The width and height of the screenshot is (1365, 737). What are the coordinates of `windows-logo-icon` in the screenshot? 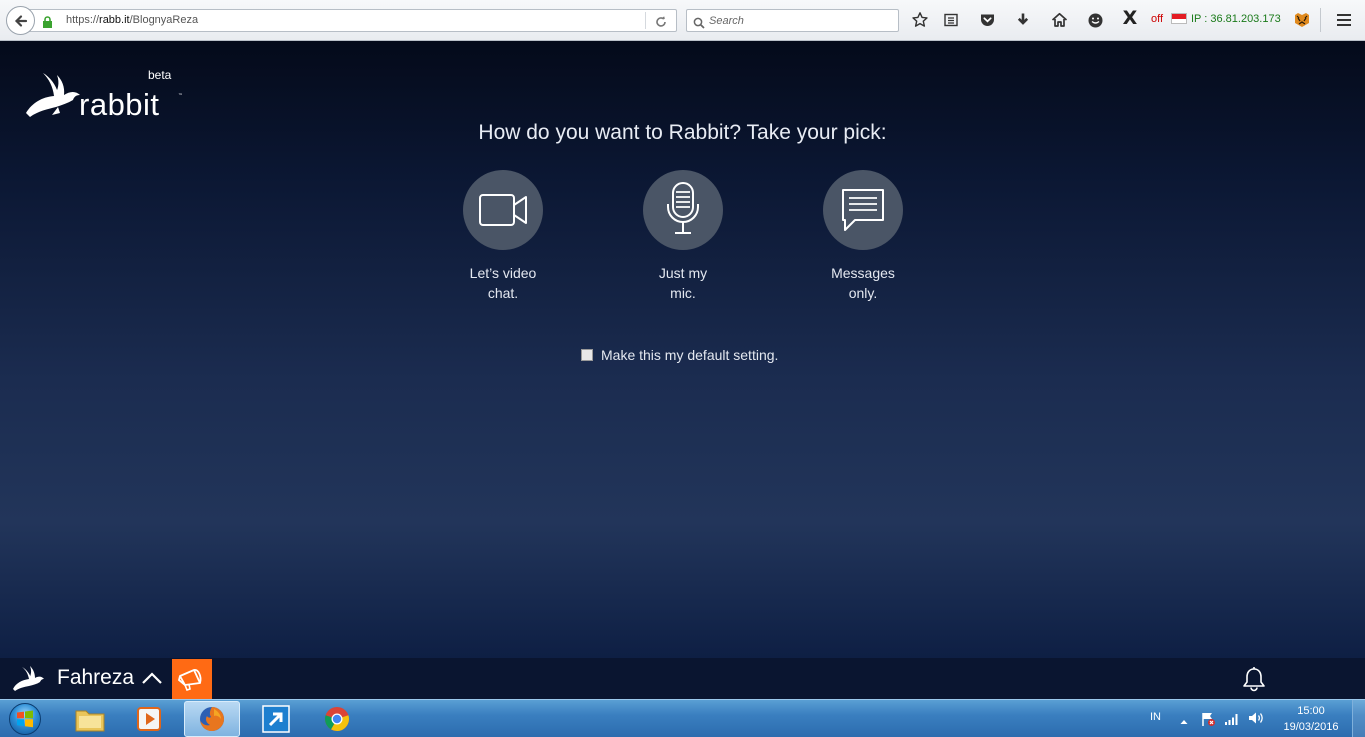 It's located at (25, 719).